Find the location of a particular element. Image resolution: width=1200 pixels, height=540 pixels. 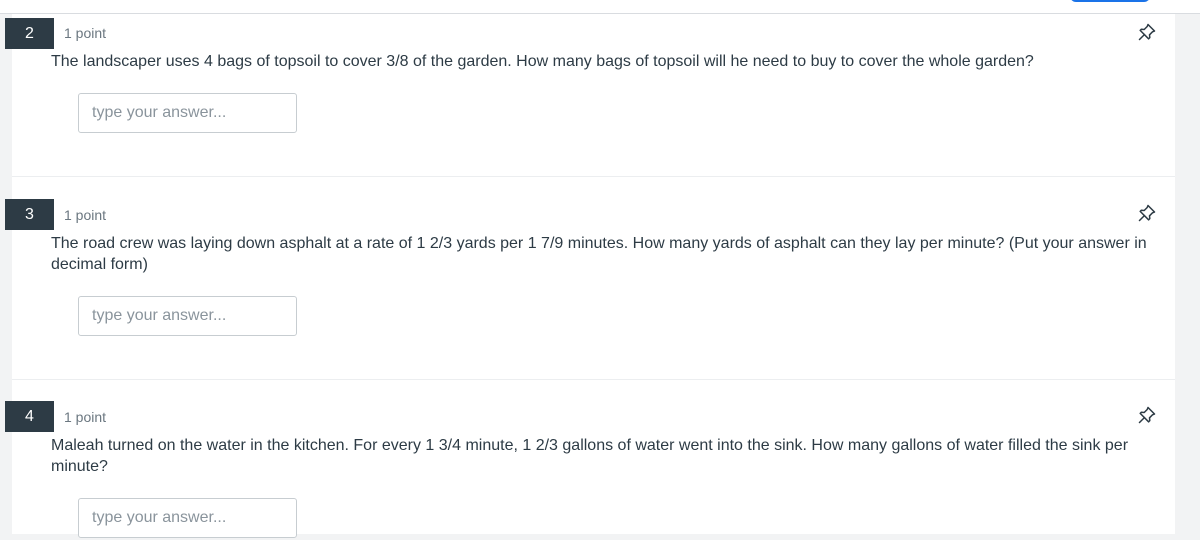

question-number-badge: 2 is located at coordinates (29, 33).